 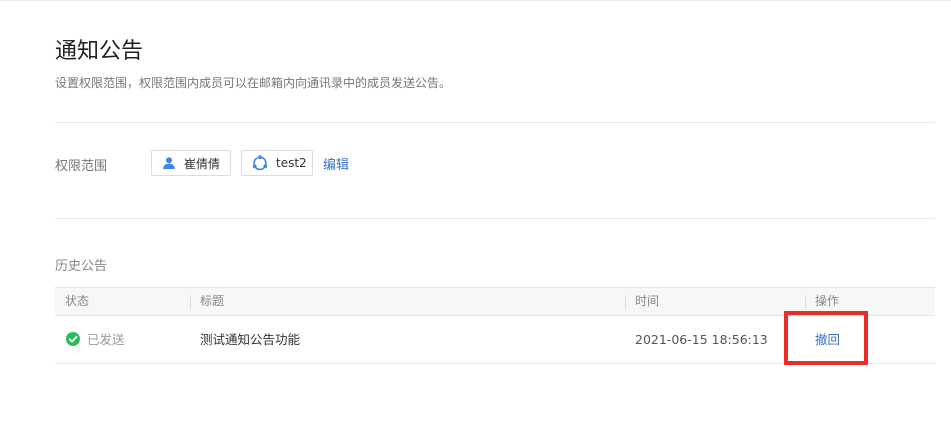 I want to click on member-chip-department: test2, so click(x=277, y=163).